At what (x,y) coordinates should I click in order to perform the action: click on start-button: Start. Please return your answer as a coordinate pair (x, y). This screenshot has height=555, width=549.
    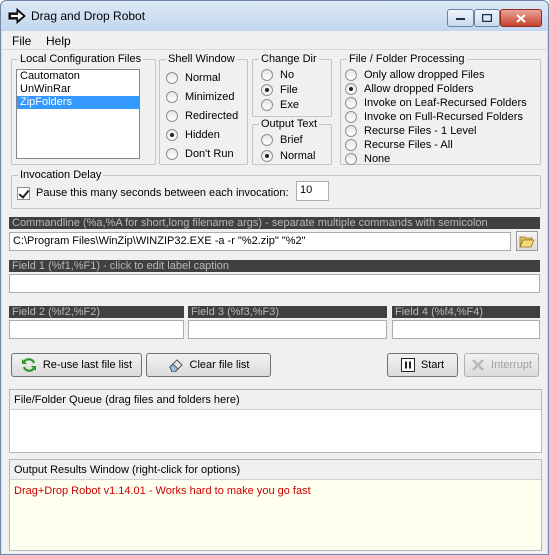
    Looking at the image, I should click on (422, 365).